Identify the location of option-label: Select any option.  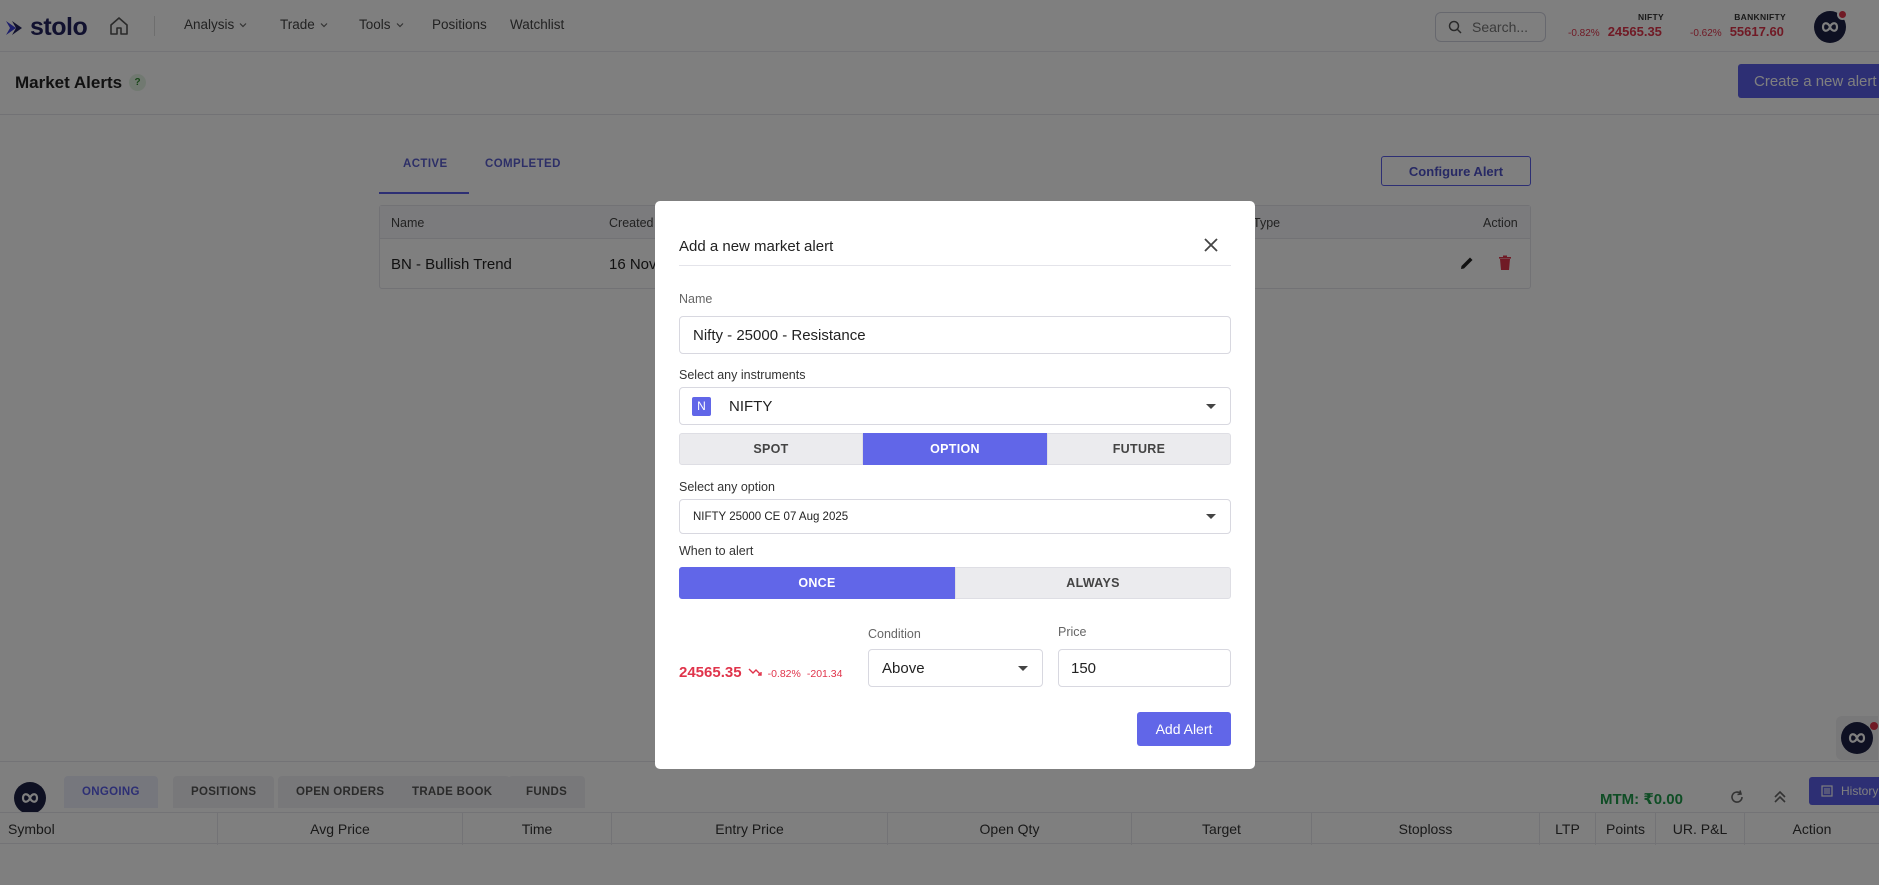
(727, 487).